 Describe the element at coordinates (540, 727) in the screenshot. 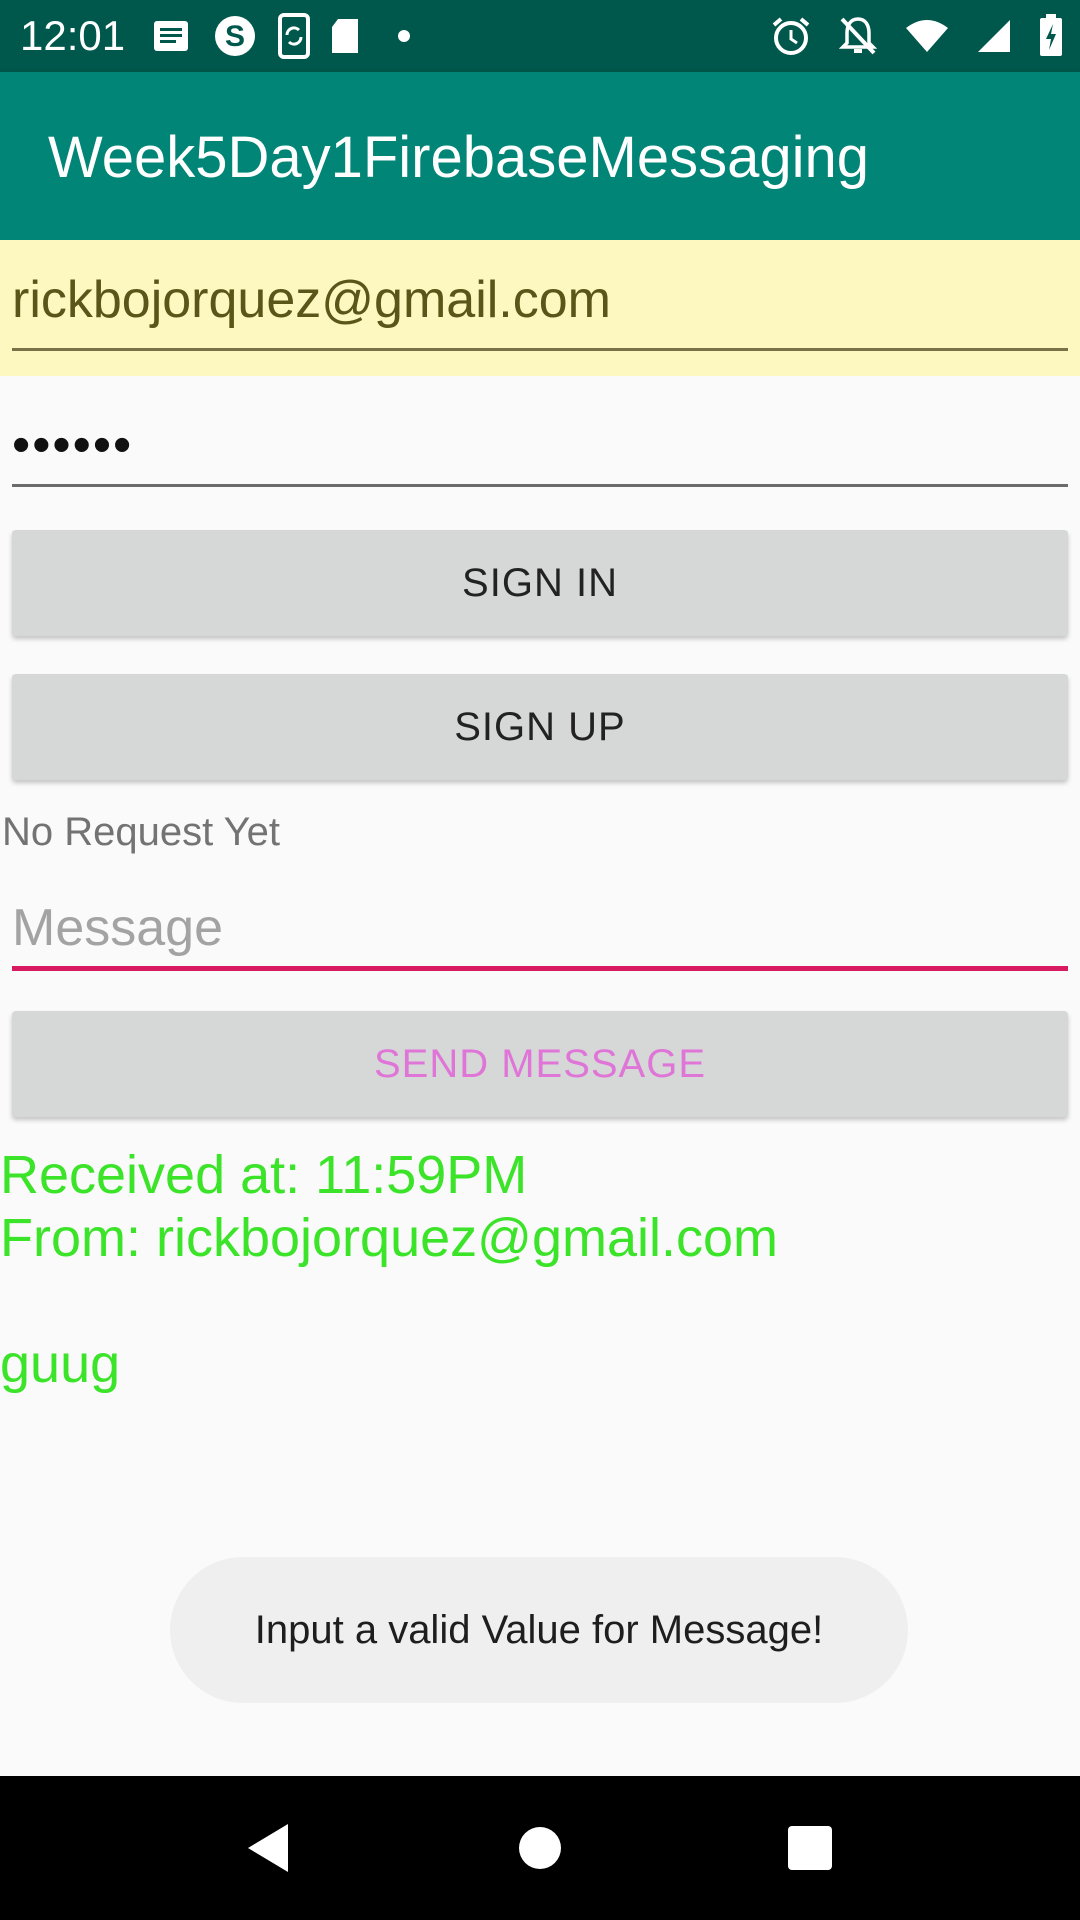

I see `sign-up-button: SIGN UP` at that location.